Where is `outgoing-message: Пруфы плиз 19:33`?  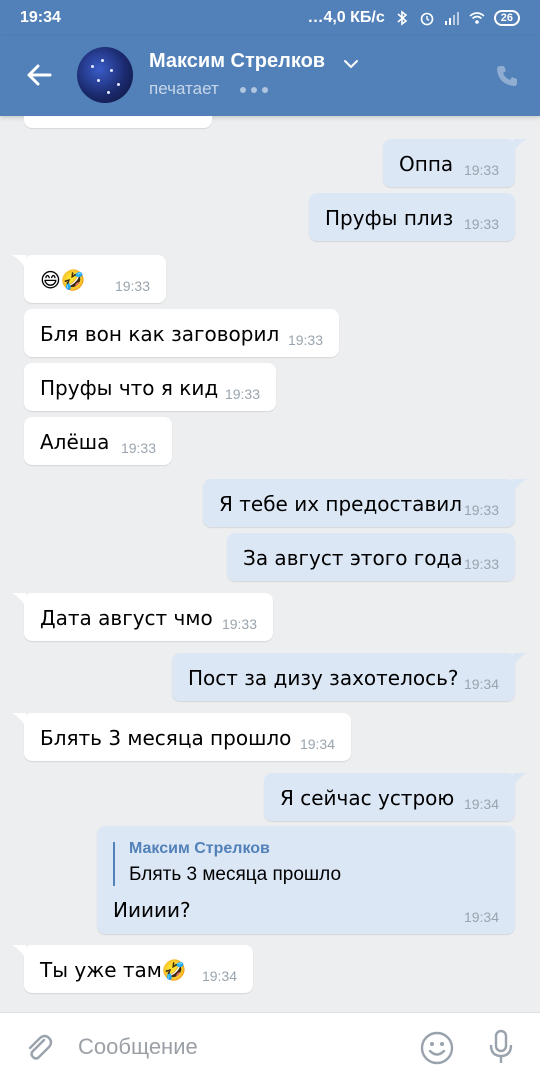
outgoing-message: Пруфы плиз 19:33 is located at coordinates (412, 217).